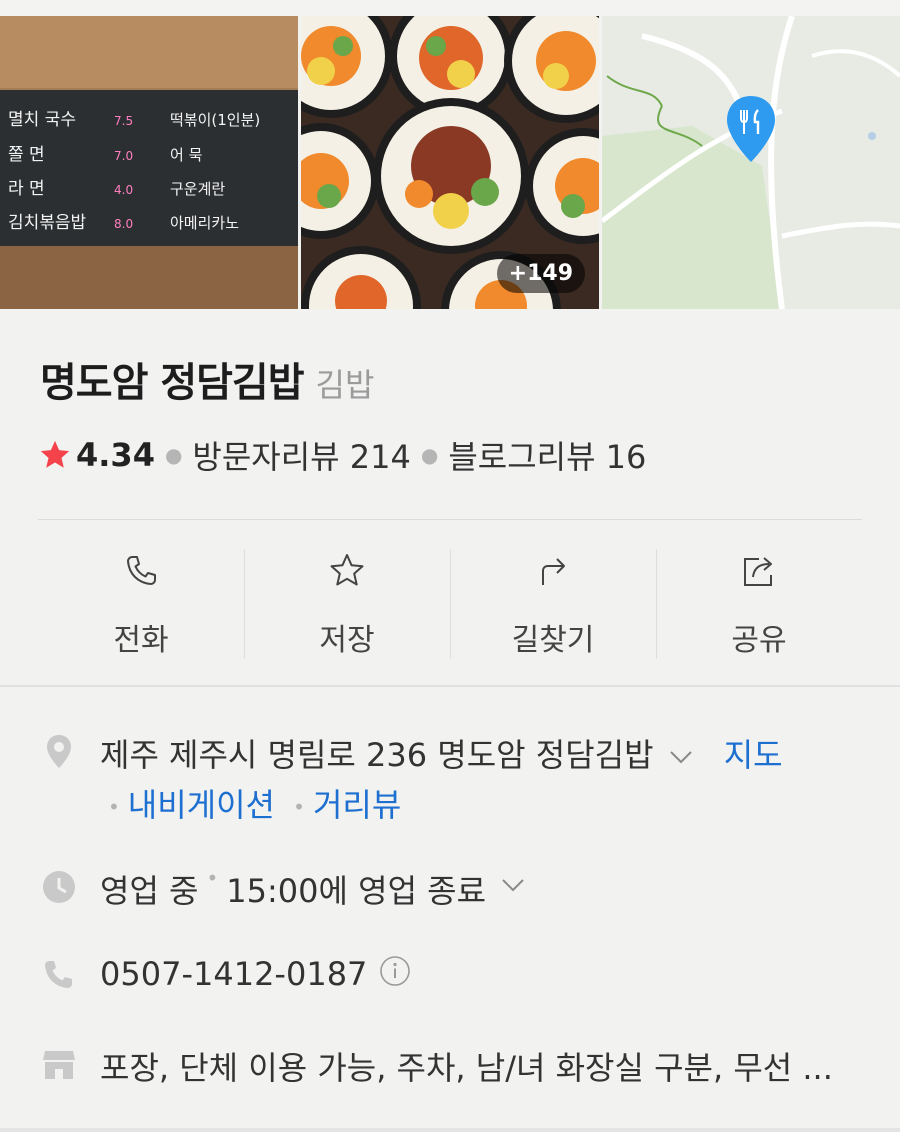  I want to click on menu-item-right-2: 어 묵, so click(186, 155).